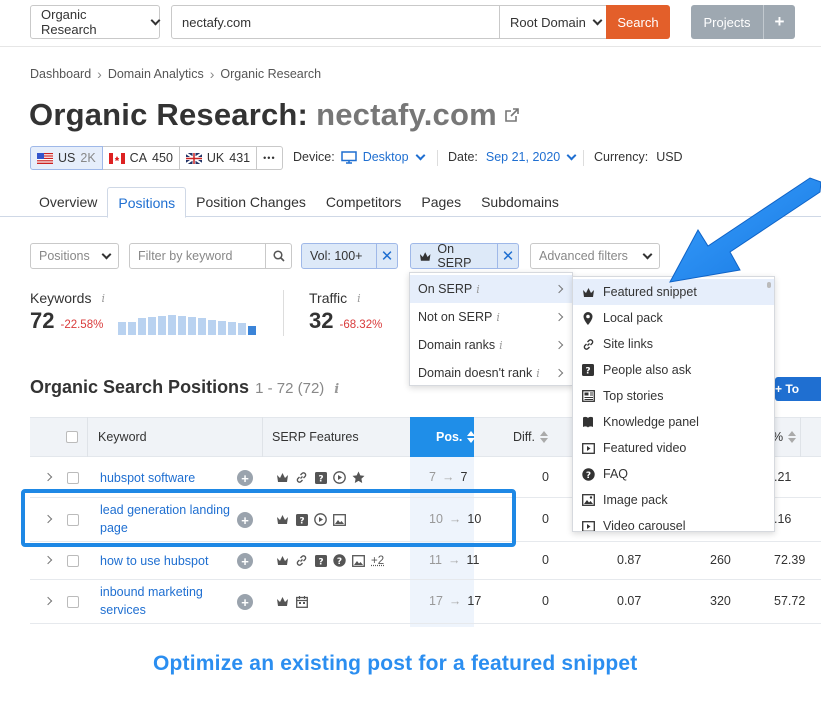  Describe the element at coordinates (673, 474) in the screenshot. I see `submenu-item-faq: ? FAQ` at that location.